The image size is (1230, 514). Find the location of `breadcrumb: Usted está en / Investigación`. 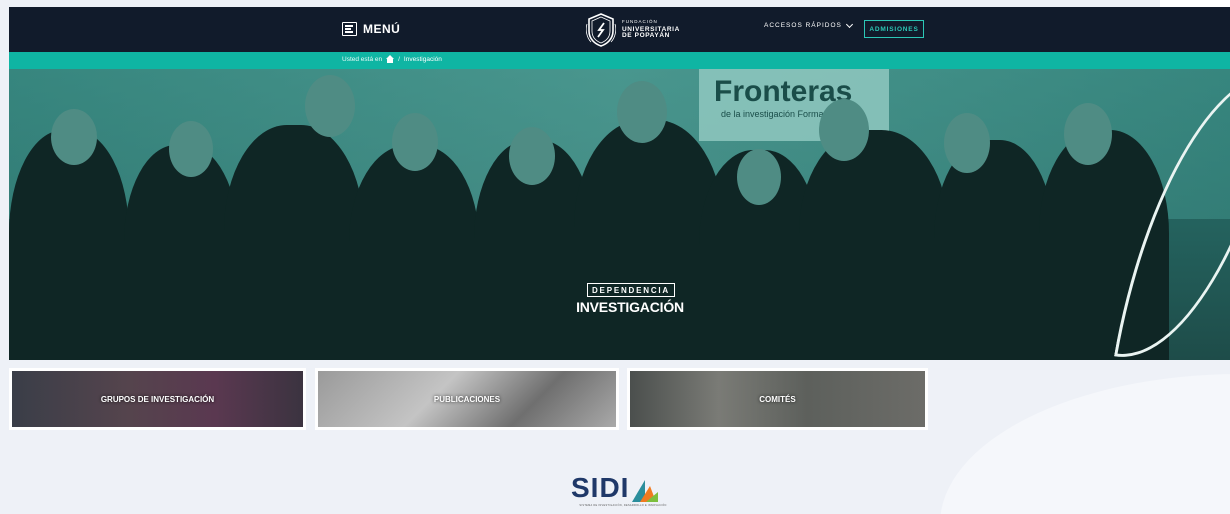

breadcrumb: Usted está en / Investigación is located at coordinates (392, 59).